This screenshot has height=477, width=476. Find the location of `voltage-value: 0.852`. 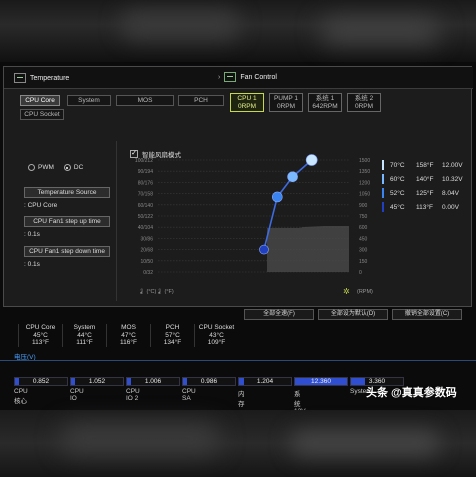

voltage-value: 0.852 is located at coordinates (41, 381).